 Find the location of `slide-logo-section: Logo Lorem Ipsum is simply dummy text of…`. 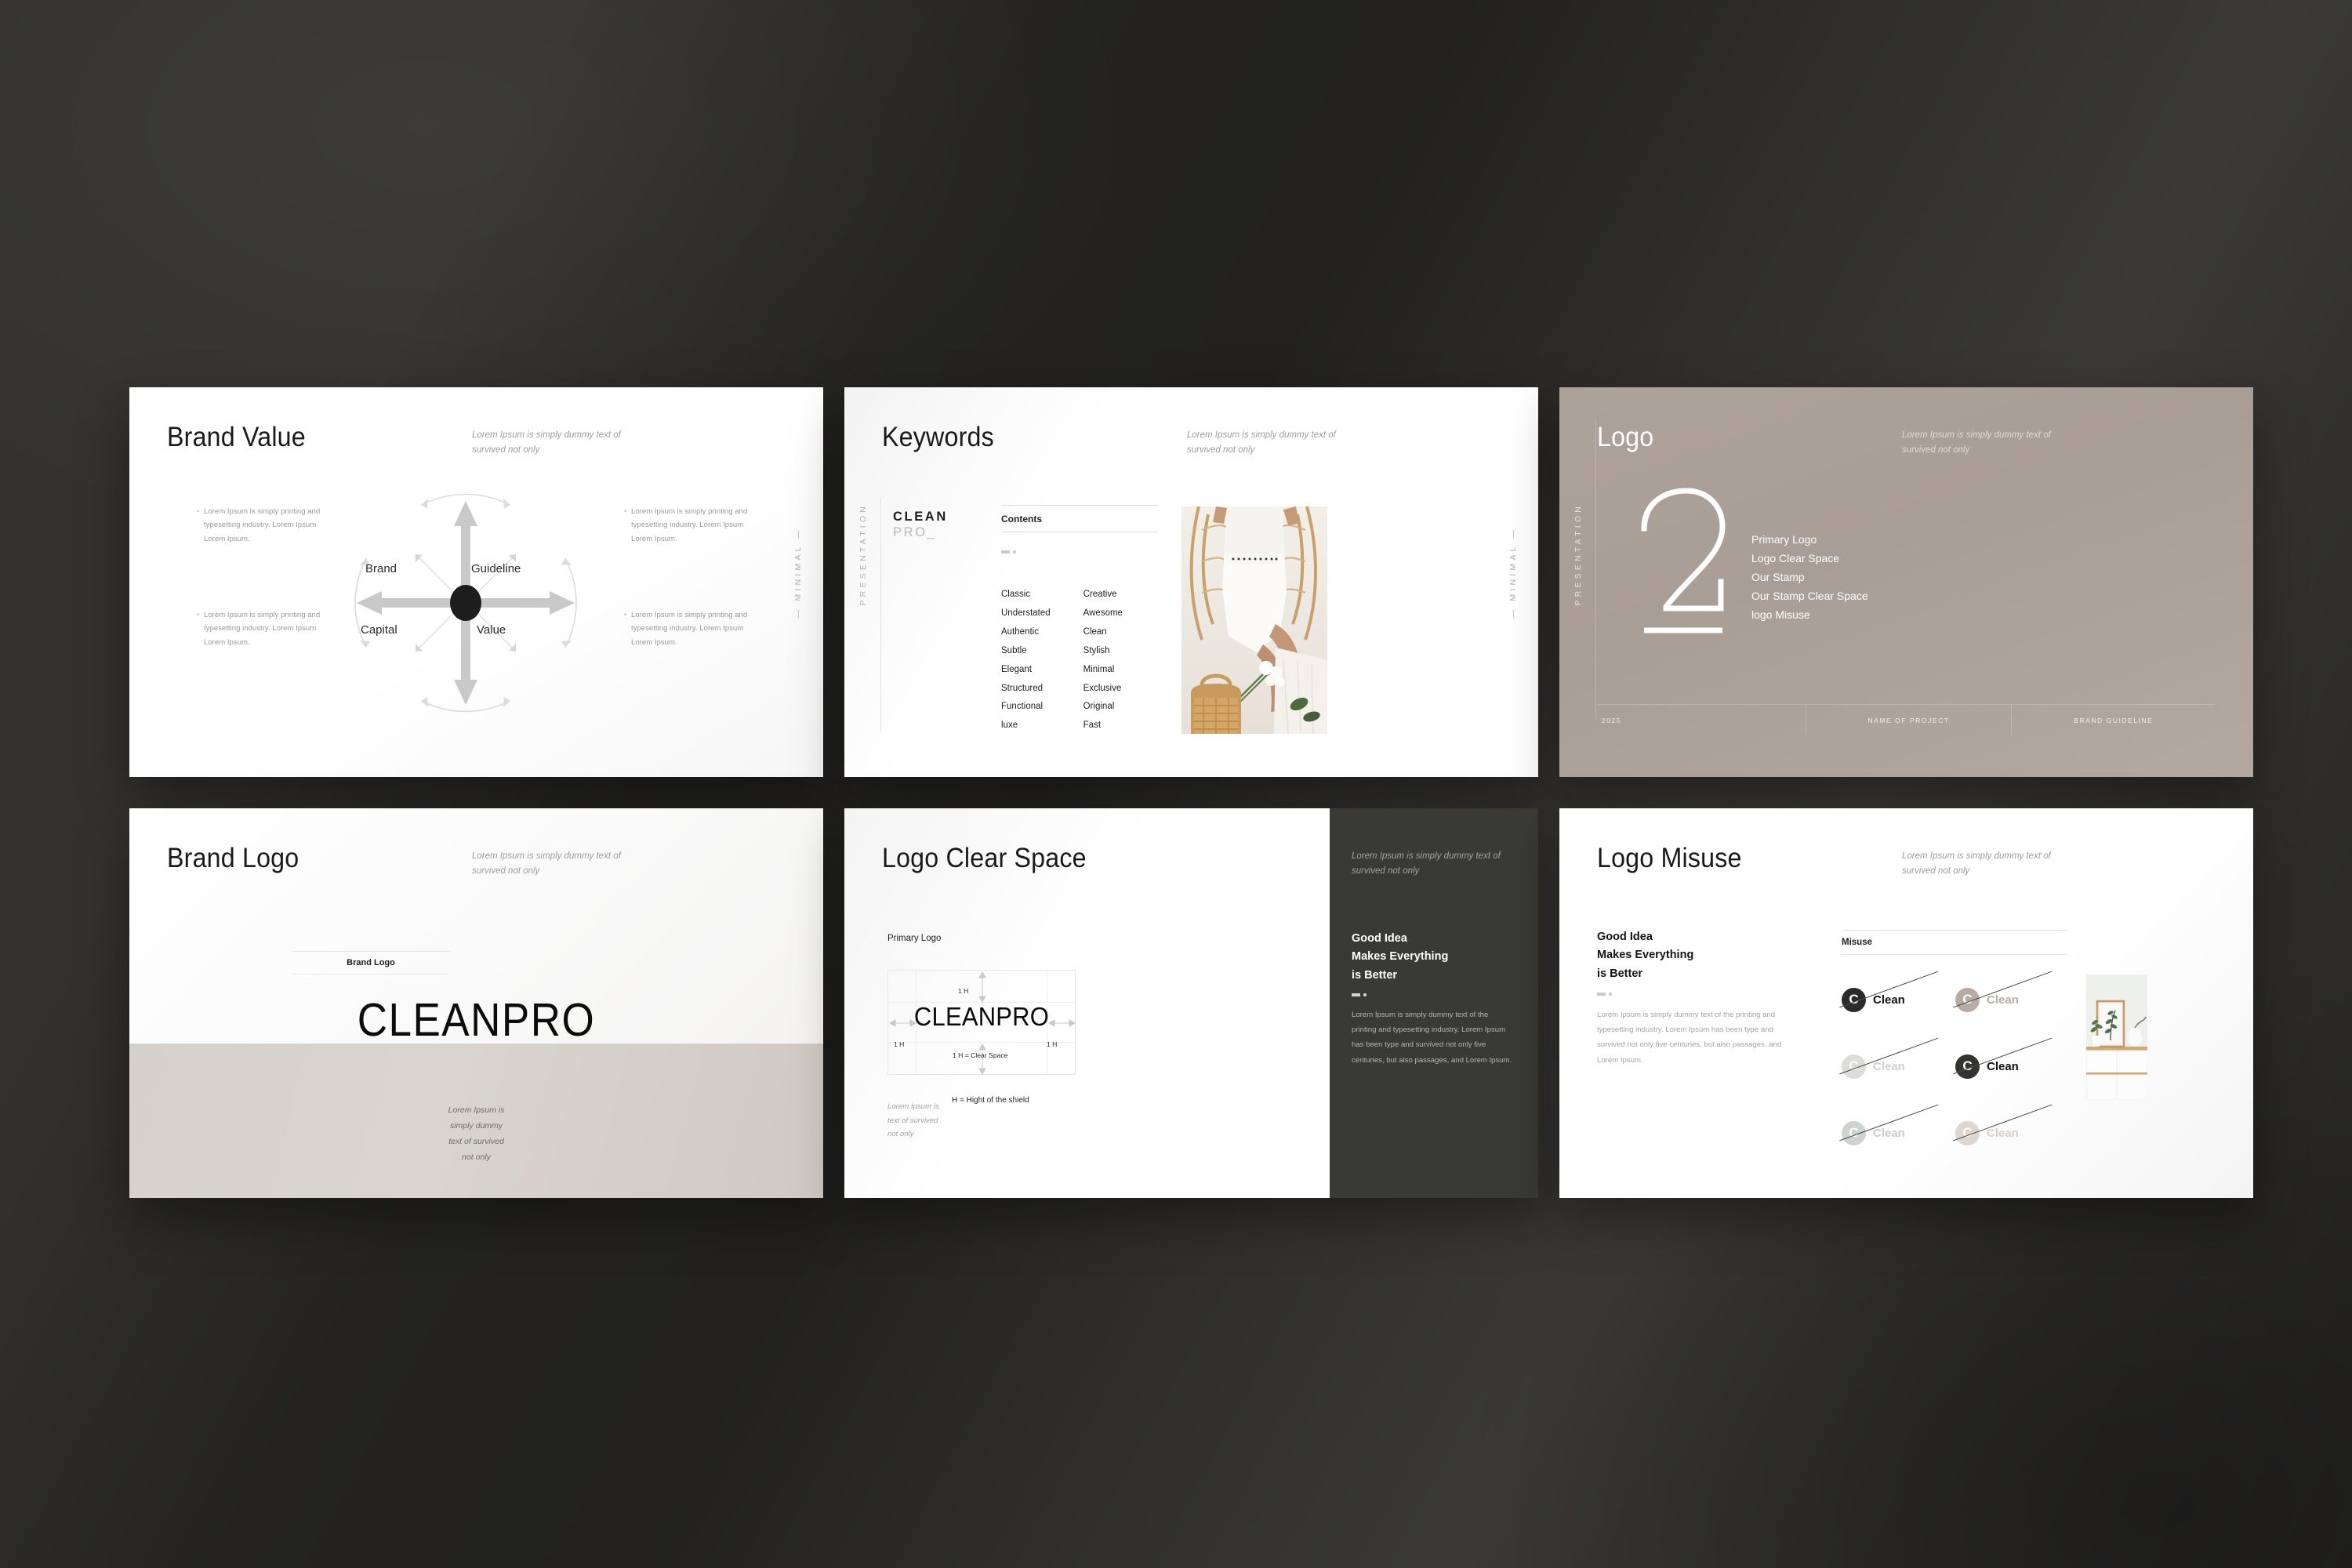

slide-logo-section: Logo Lorem Ipsum is simply dummy text of… is located at coordinates (1906, 582).